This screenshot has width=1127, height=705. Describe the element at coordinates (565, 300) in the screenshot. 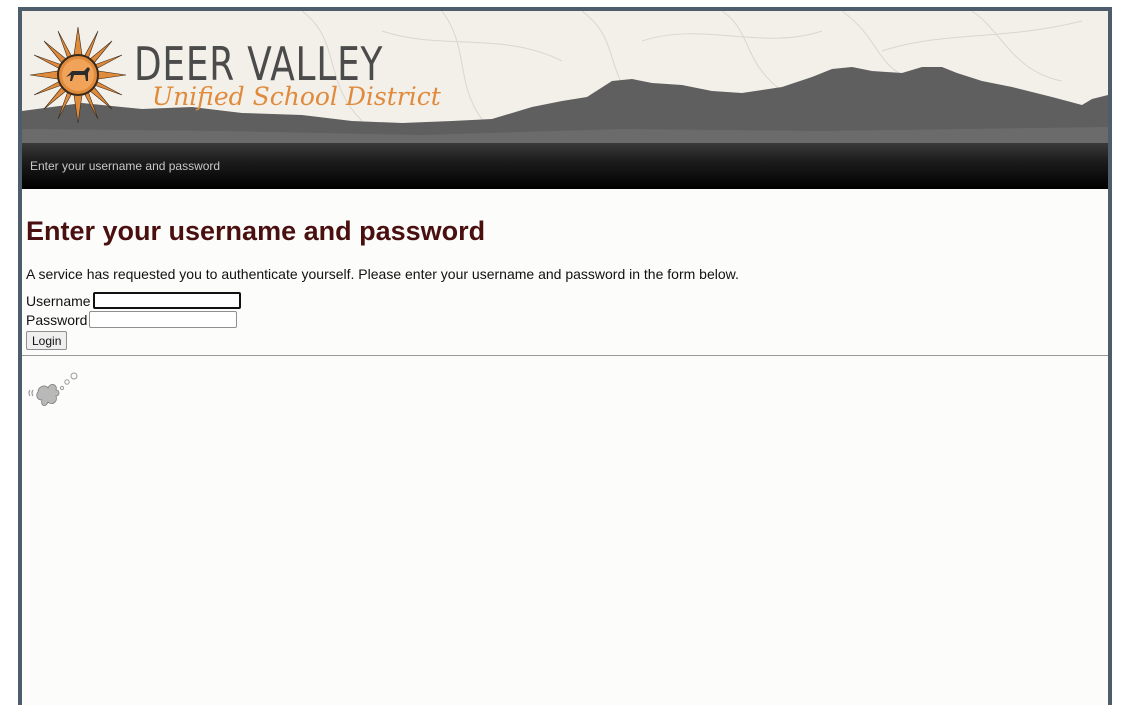

I see `username-row: Username` at that location.